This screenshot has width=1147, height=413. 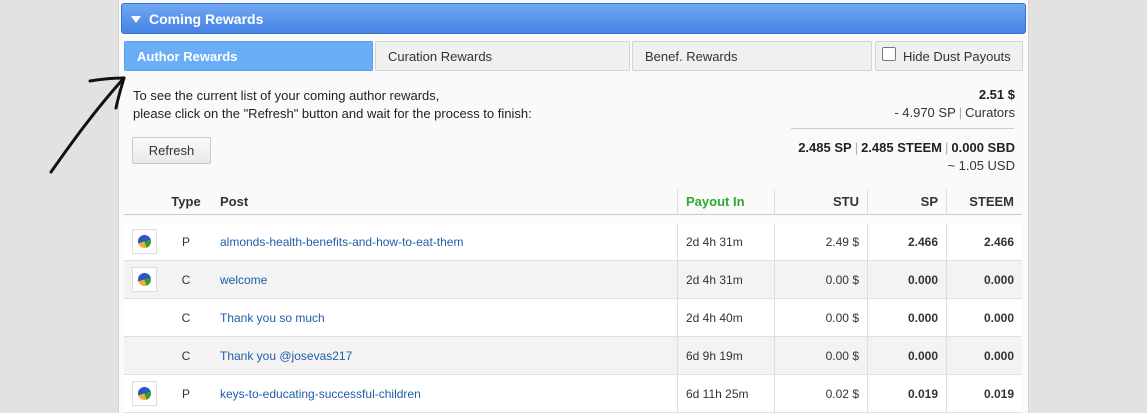 What do you see at coordinates (820, 393) in the screenshot?
I see `row-stu: 0.02 $` at bounding box center [820, 393].